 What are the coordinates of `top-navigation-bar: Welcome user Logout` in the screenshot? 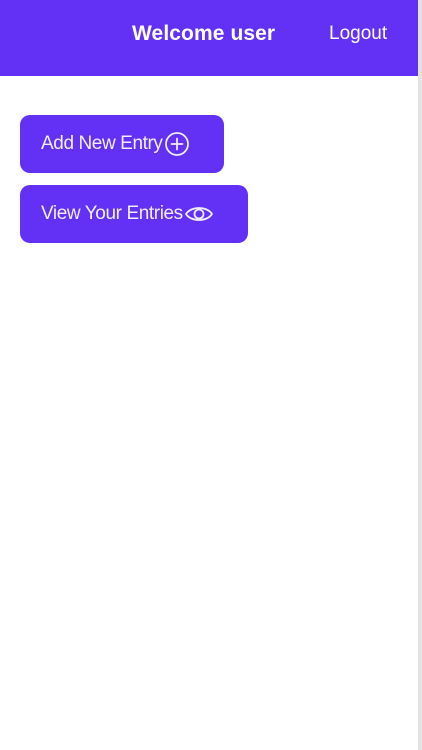 It's located at (209, 38).